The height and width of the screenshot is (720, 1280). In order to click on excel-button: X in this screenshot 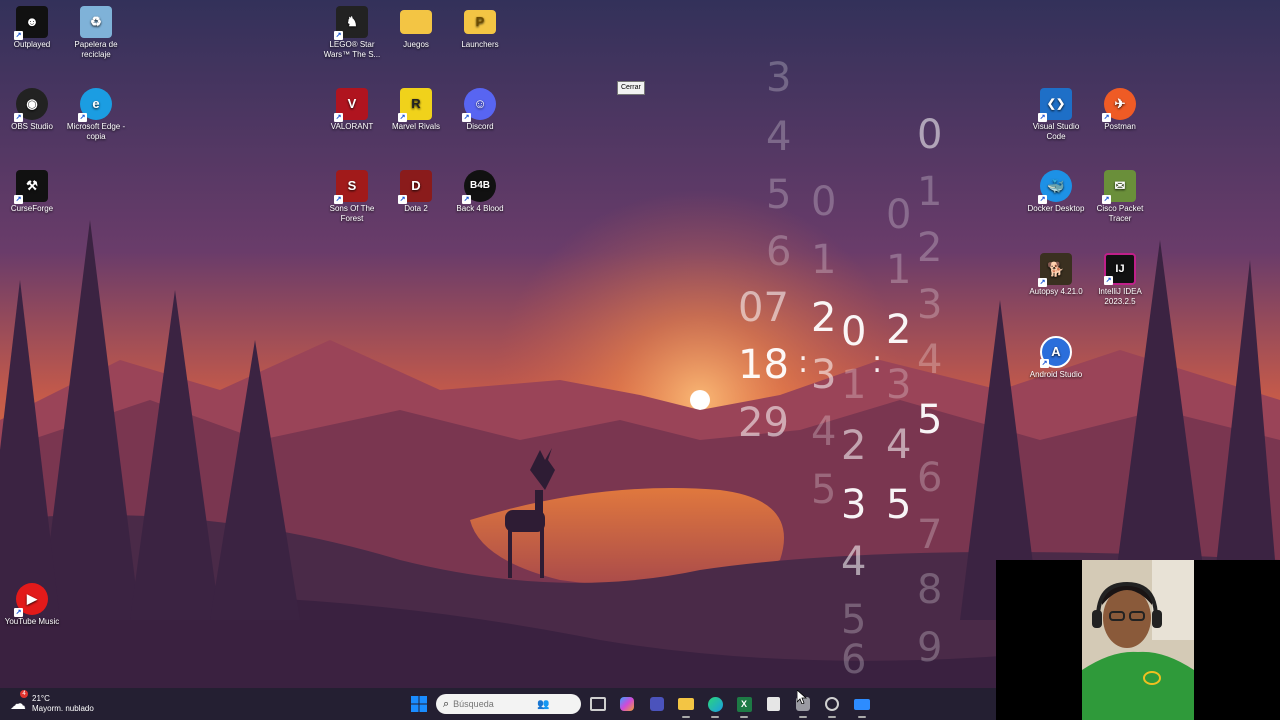, I will do `click(744, 704)`.